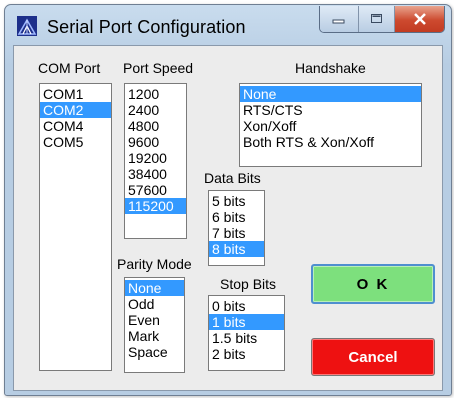 Image resolution: width=454 pixels, height=398 pixels. I want to click on parity-mode-option: Mark, so click(154, 336).